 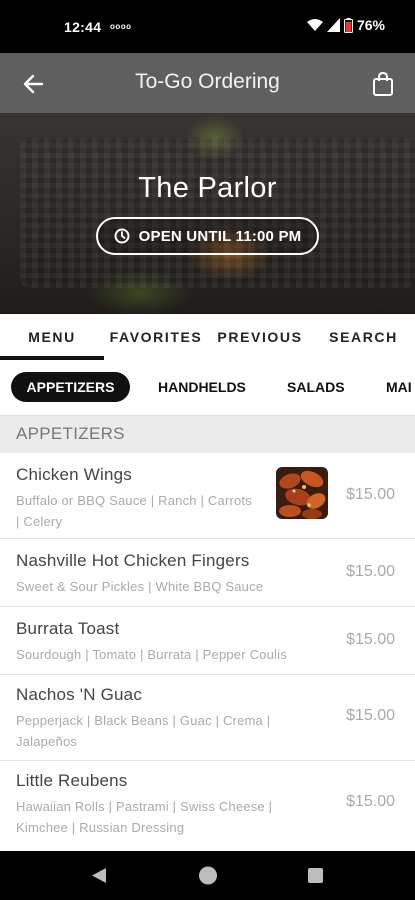 I want to click on item-image, so click(x=302, y=493).